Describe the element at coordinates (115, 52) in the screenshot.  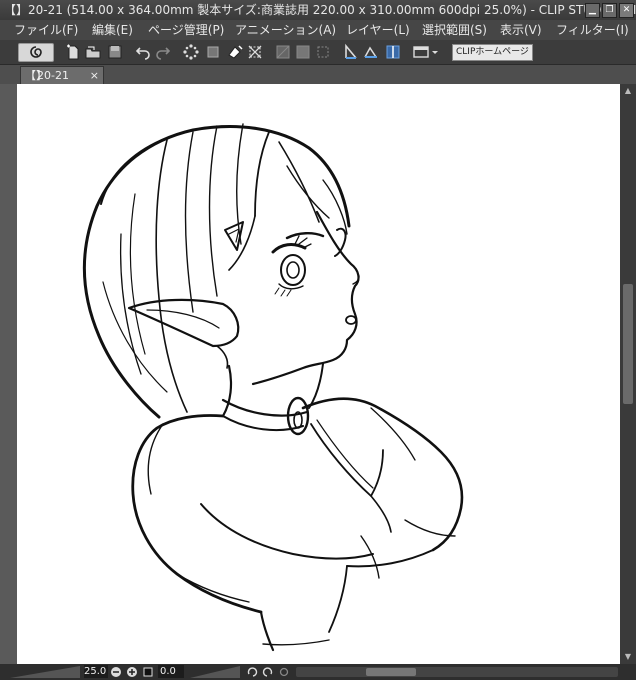
I see `save-icon` at that location.